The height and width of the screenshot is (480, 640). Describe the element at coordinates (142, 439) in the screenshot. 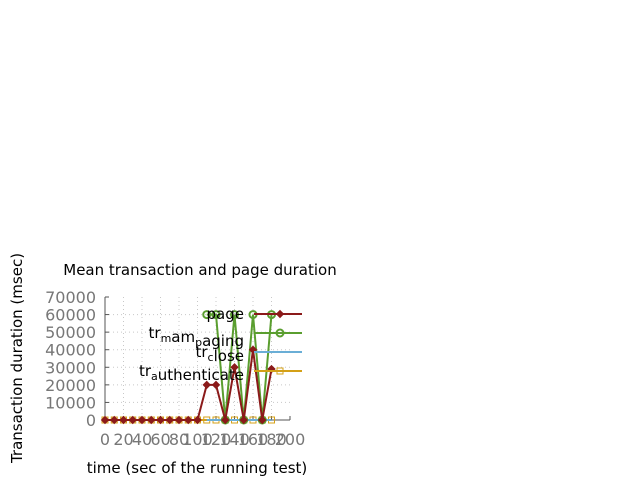

I see `x-tick-label: 40` at that location.